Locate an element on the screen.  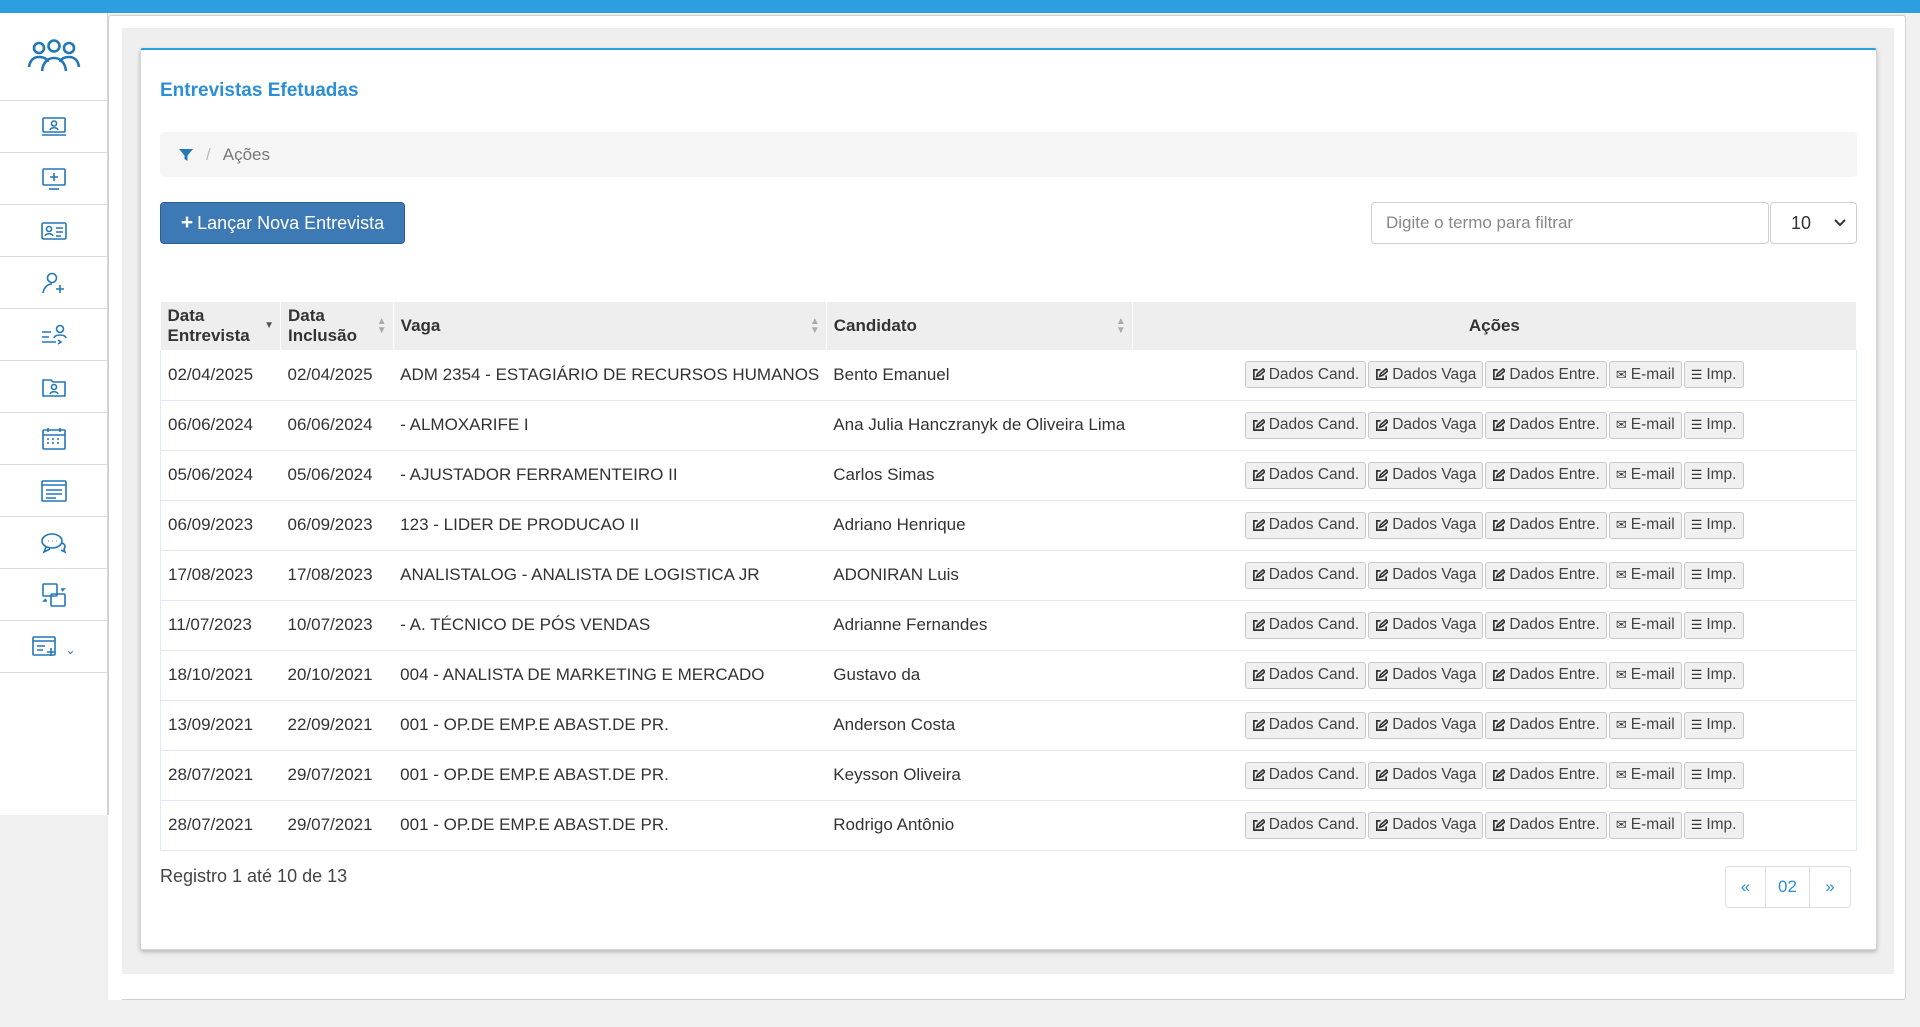
button-label: Dados Entre. is located at coordinates (1554, 474).